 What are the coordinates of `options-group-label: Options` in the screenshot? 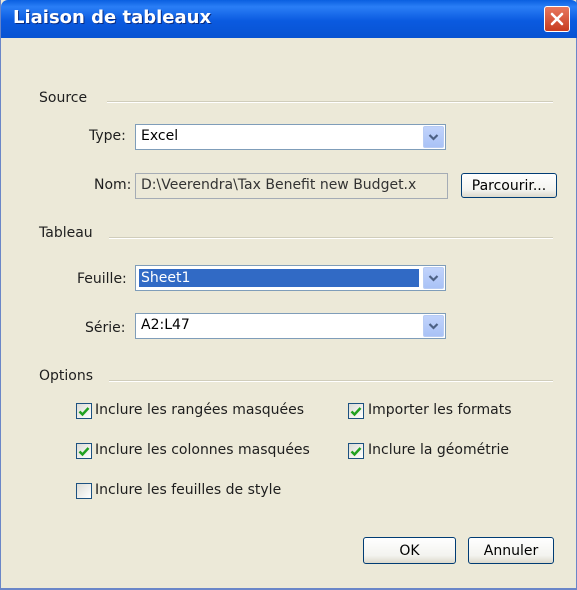 It's located at (66, 376).